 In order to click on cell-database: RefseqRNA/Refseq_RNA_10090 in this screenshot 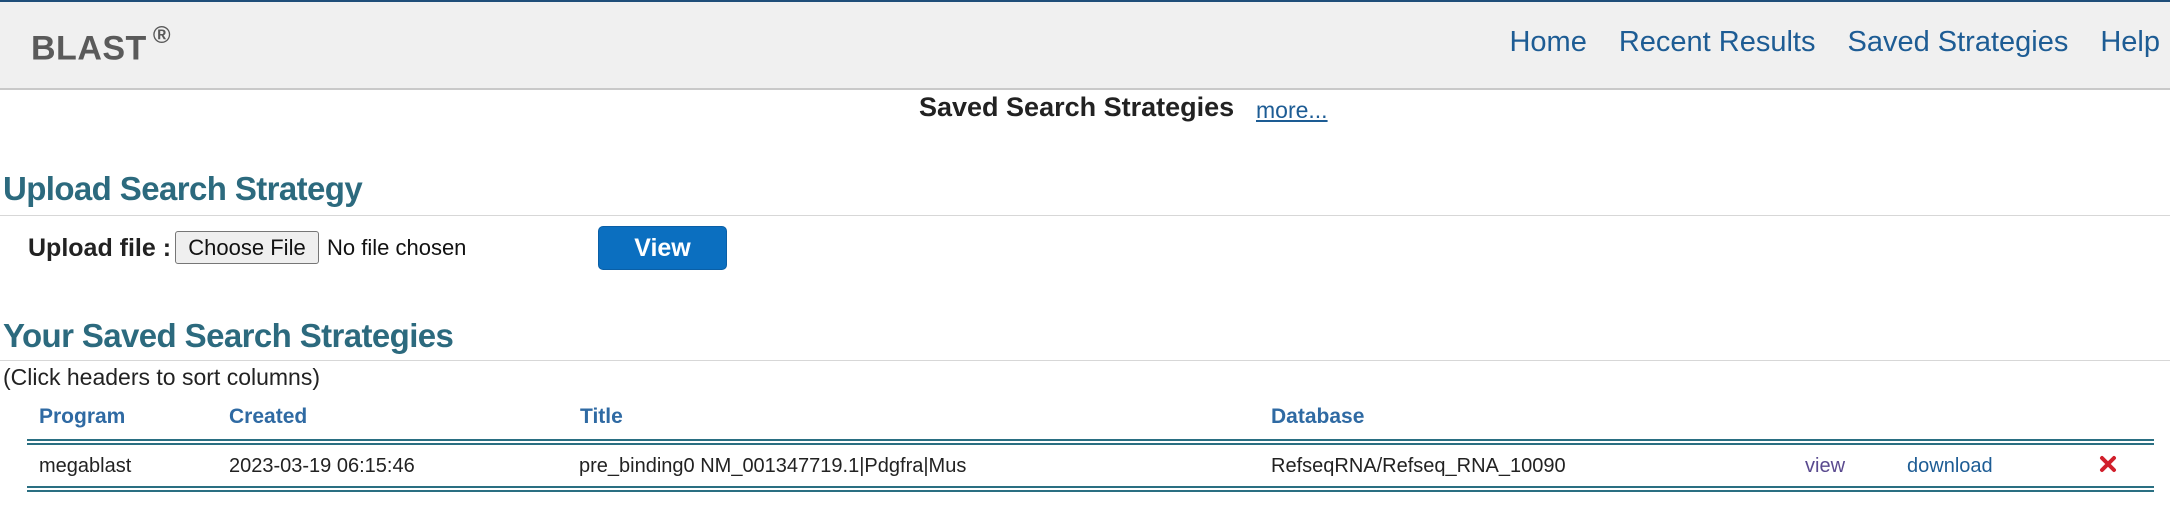, I will do `click(1418, 466)`.